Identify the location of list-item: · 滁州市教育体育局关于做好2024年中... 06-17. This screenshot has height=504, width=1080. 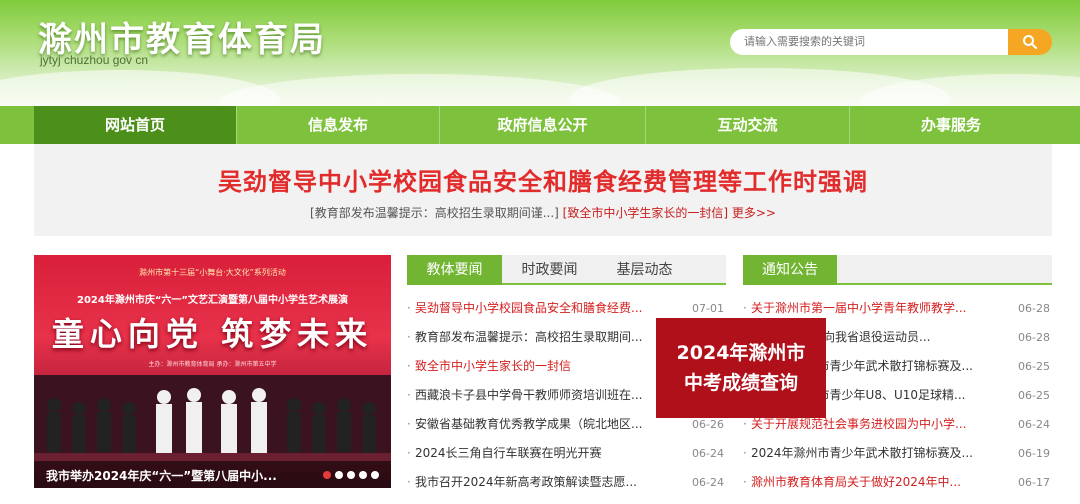
(897, 482).